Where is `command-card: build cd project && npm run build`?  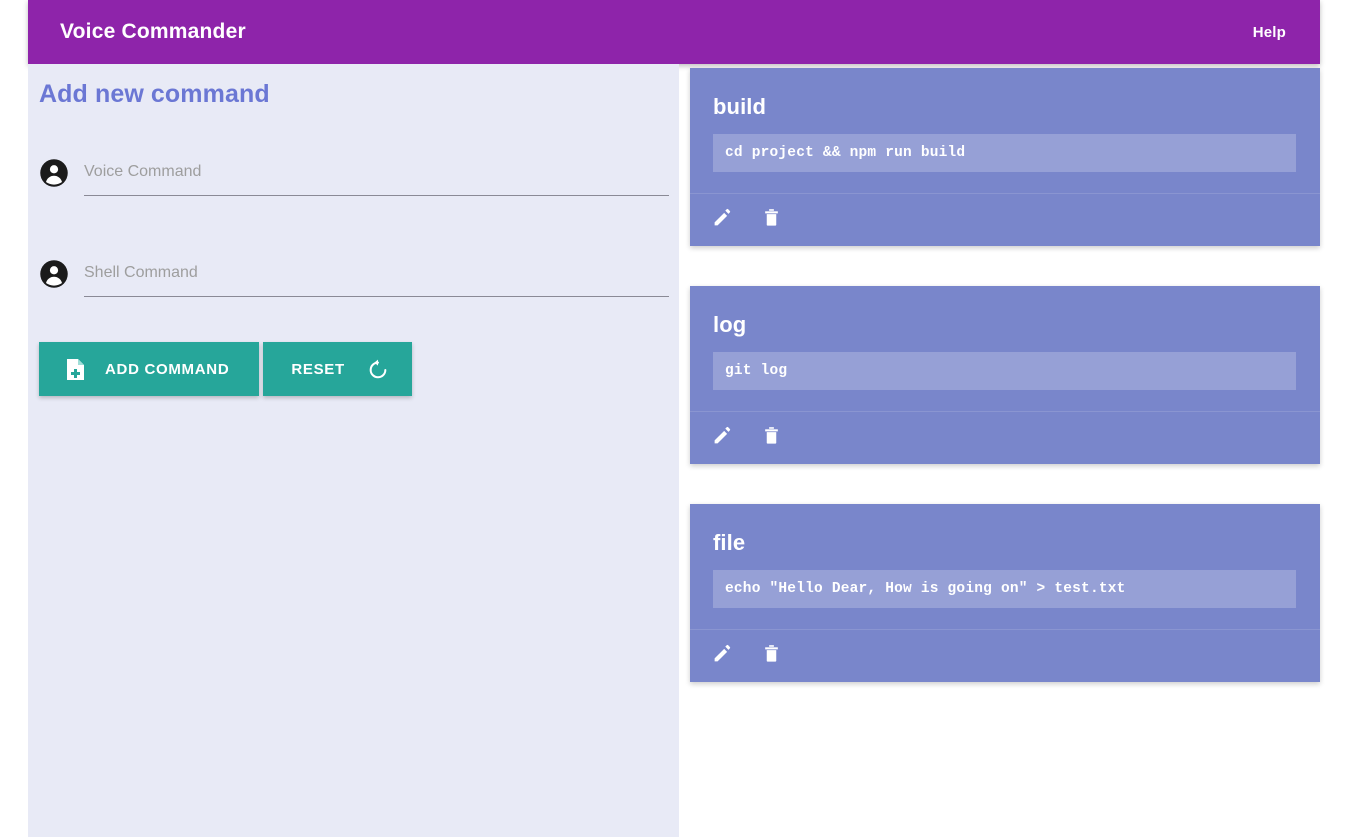 command-card: build cd project && npm run build is located at coordinates (1005, 157).